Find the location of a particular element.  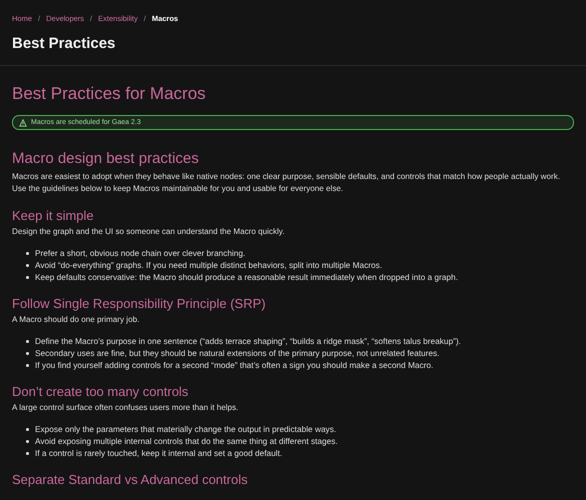

list-item: Define the Macro’s purpose in one sentence (“adds terrace shaping”, “builds a ridge mask”, “softens talus breakup”). is located at coordinates (248, 341).